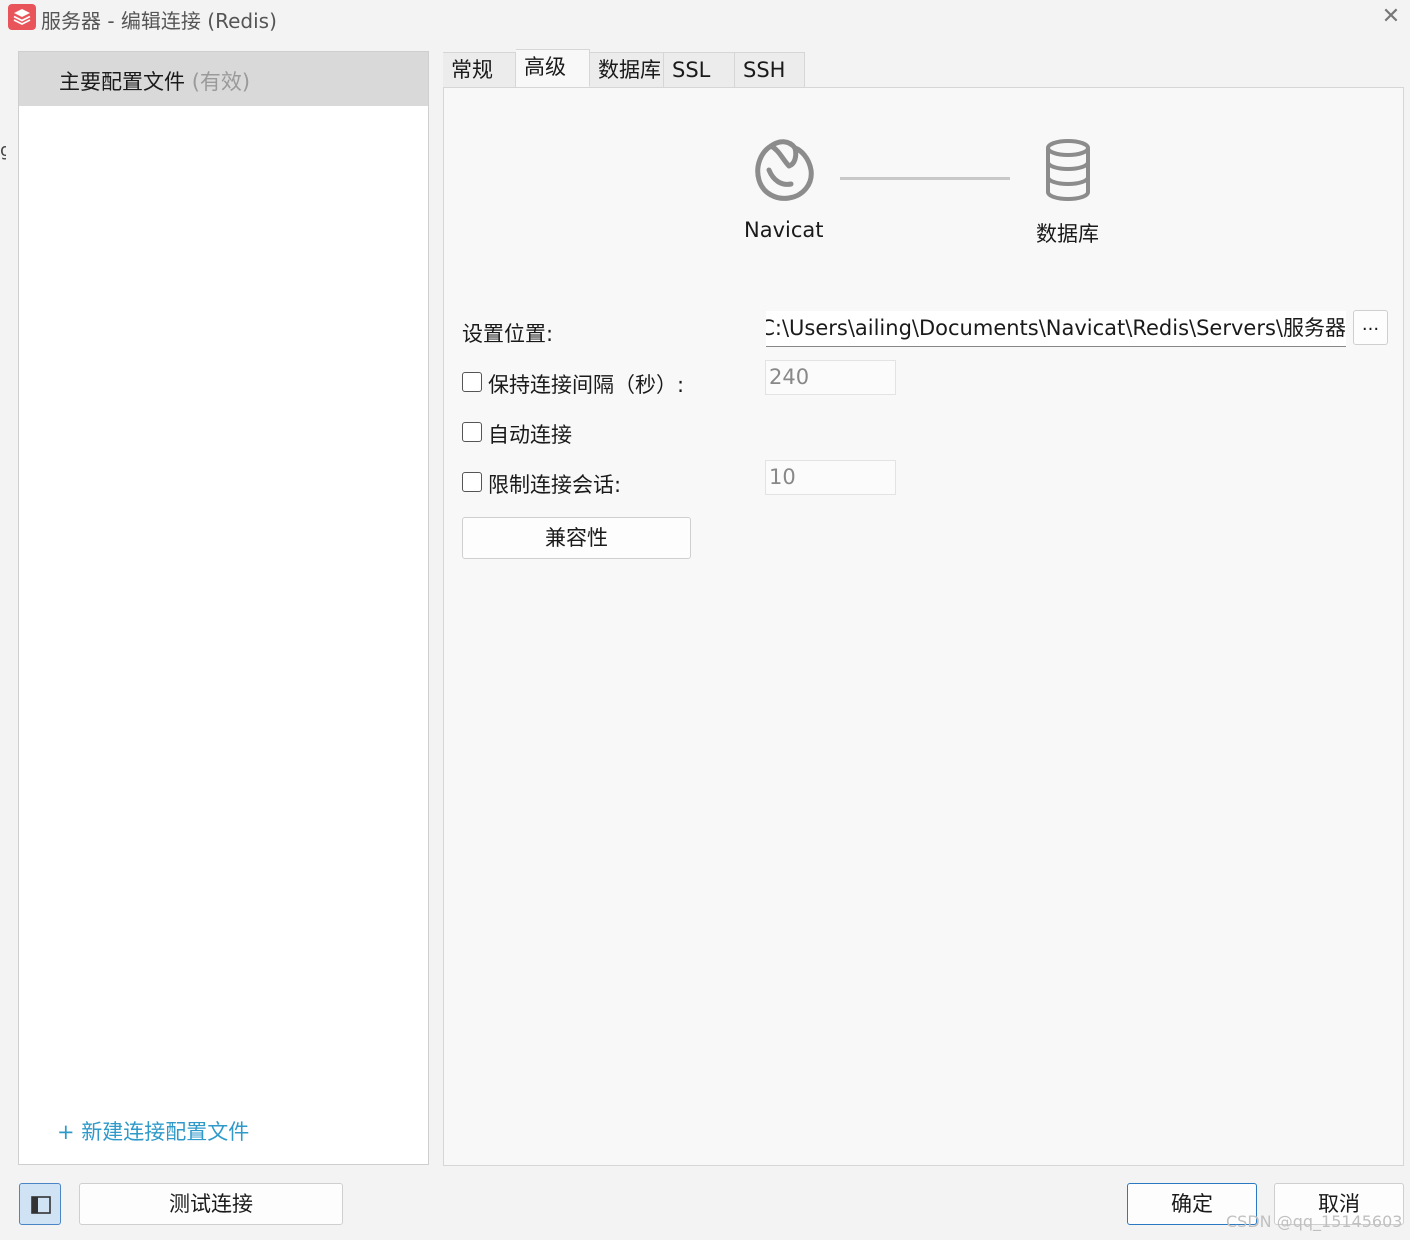 This screenshot has width=1410, height=1240. What do you see at coordinates (627, 69) in the screenshot?
I see `tab-database: 数据库` at bounding box center [627, 69].